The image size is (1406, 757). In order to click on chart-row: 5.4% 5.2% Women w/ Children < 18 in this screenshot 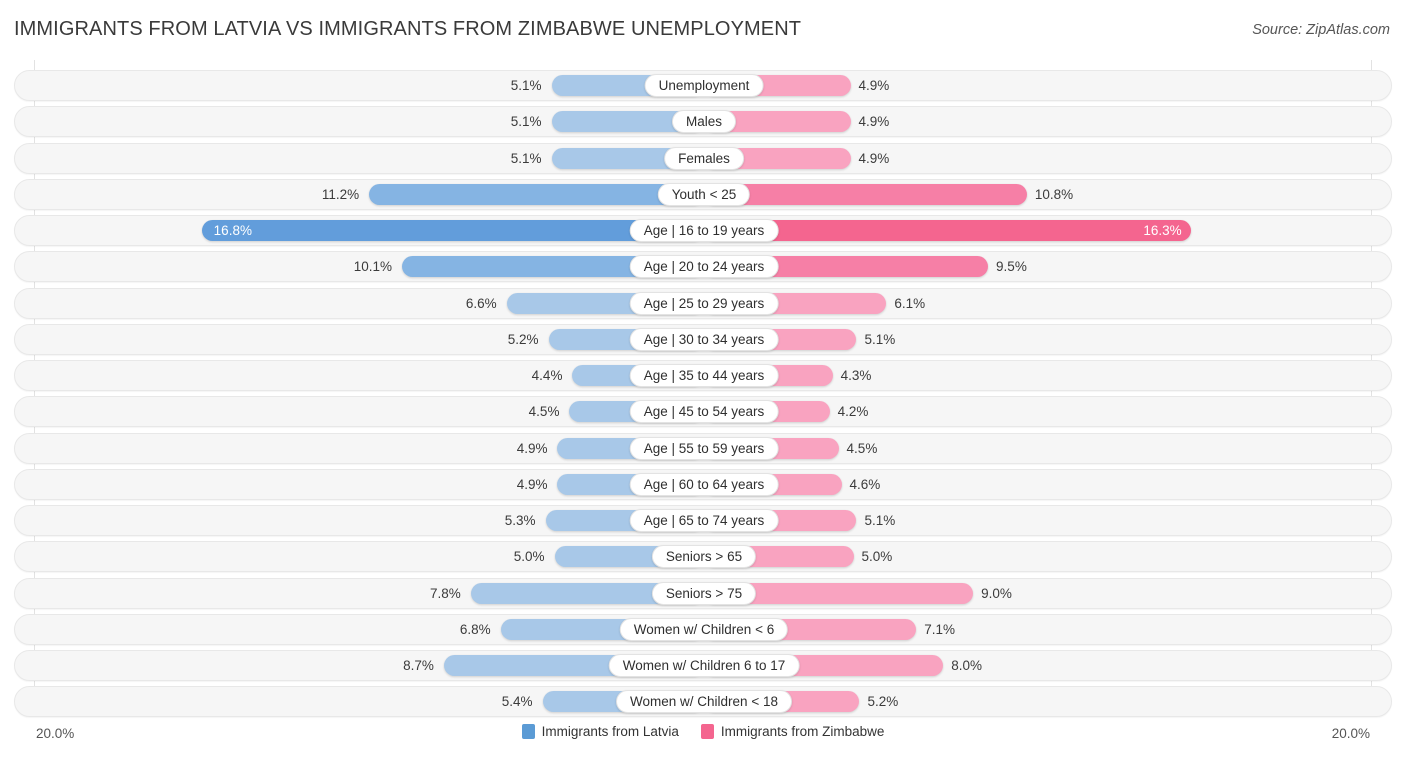, I will do `click(703, 702)`.